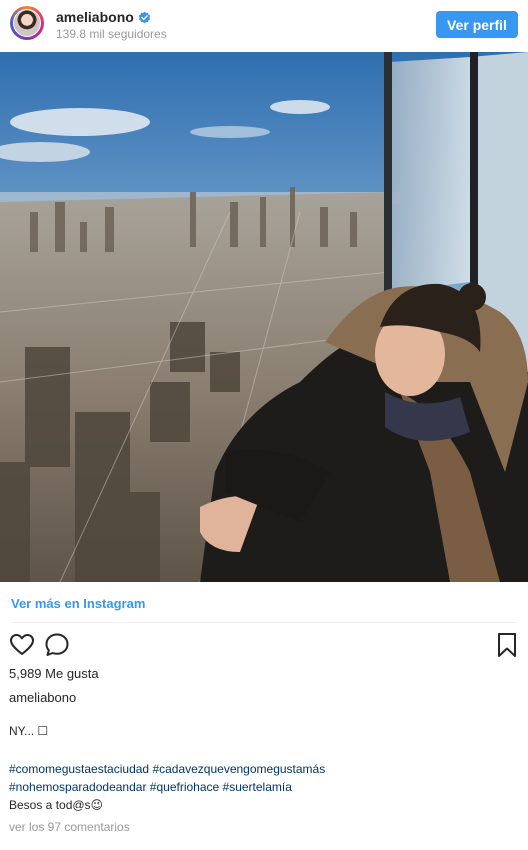  I want to click on username-row: ameliabono, so click(103, 17).